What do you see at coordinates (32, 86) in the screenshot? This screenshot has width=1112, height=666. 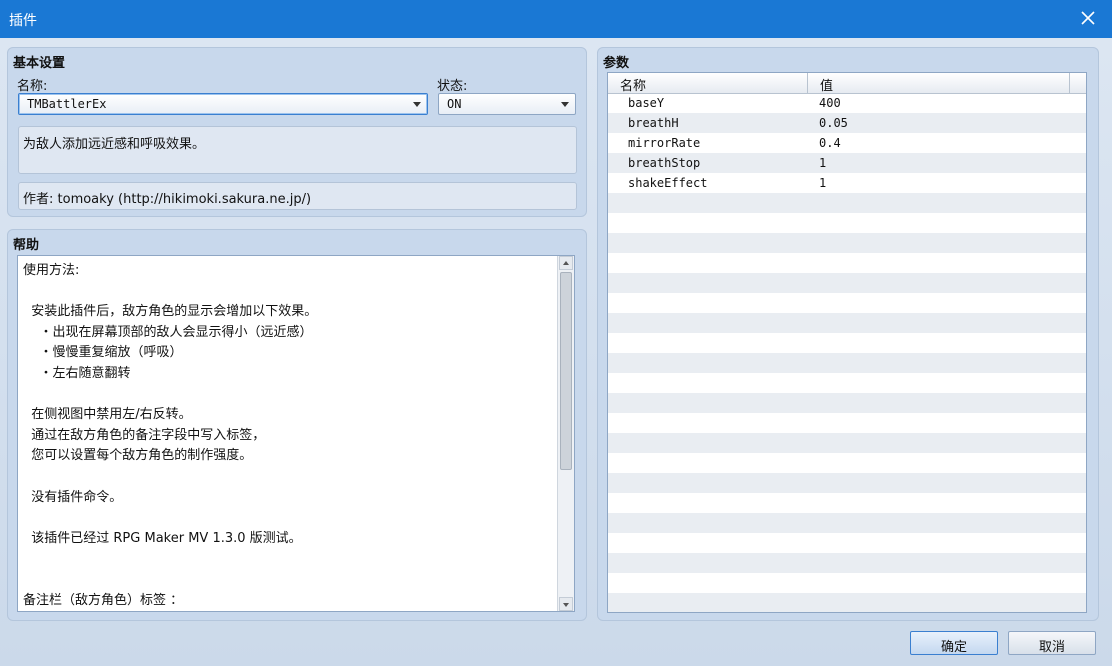 I see `name-label: 名称:` at bounding box center [32, 86].